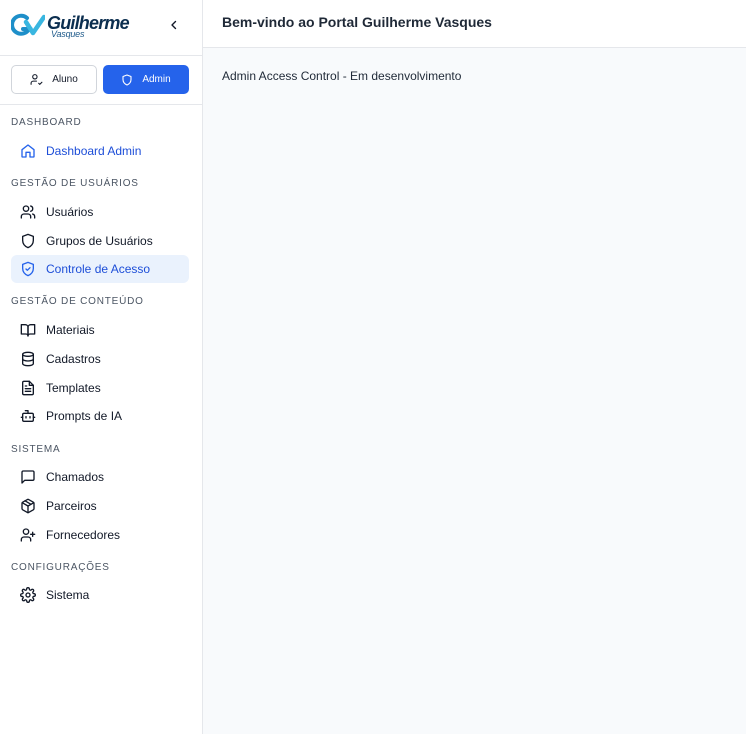 This screenshot has width=746, height=734. I want to click on section-title-config: CONFIGURAÇÕES, so click(60, 567).